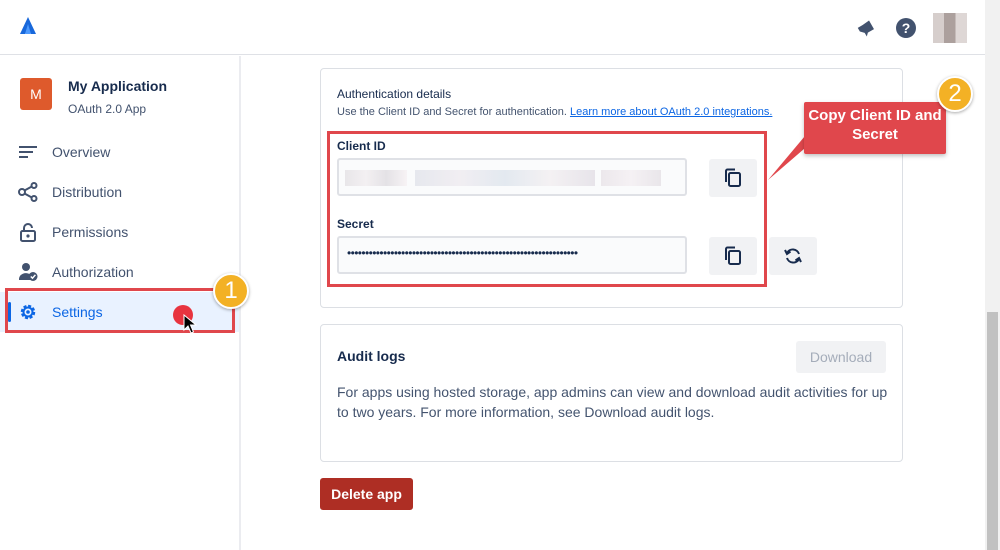 The width and height of the screenshot is (1000, 550). Describe the element at coordinates (119, 152) in the screenshot. I see `sidebar-item-overview: Overview` at that location.